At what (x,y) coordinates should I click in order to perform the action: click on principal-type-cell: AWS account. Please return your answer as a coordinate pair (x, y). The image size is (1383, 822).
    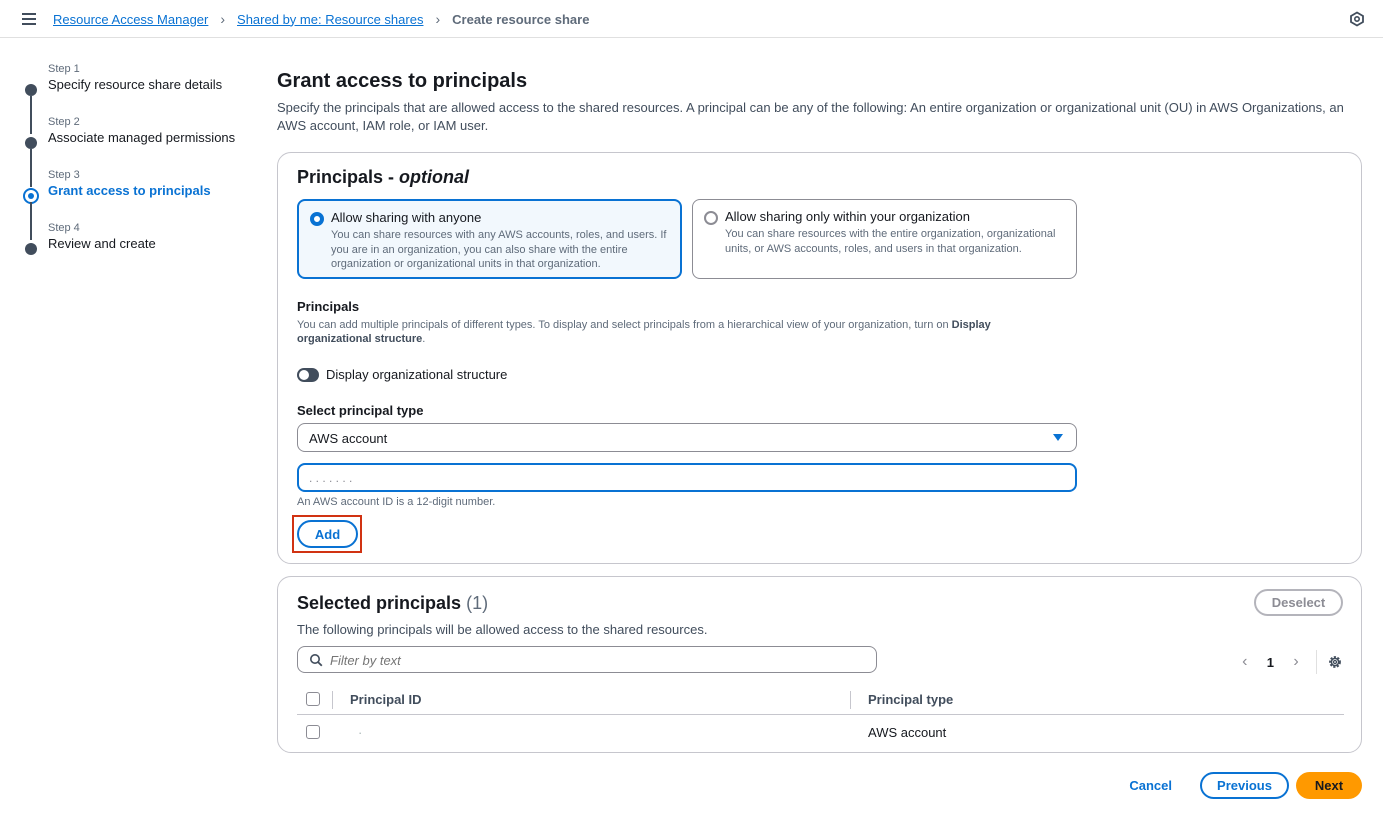
    Looking at the image, I should click on (907, 732).